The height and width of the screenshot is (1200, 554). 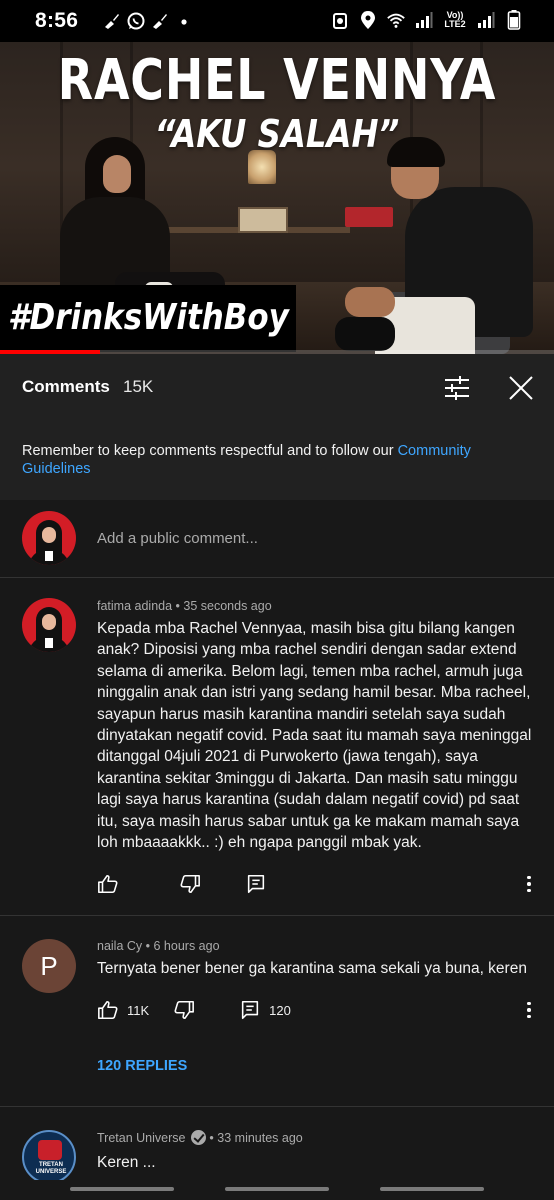 I want to click on verified-badge-icon, so click(x=198, y=1137).